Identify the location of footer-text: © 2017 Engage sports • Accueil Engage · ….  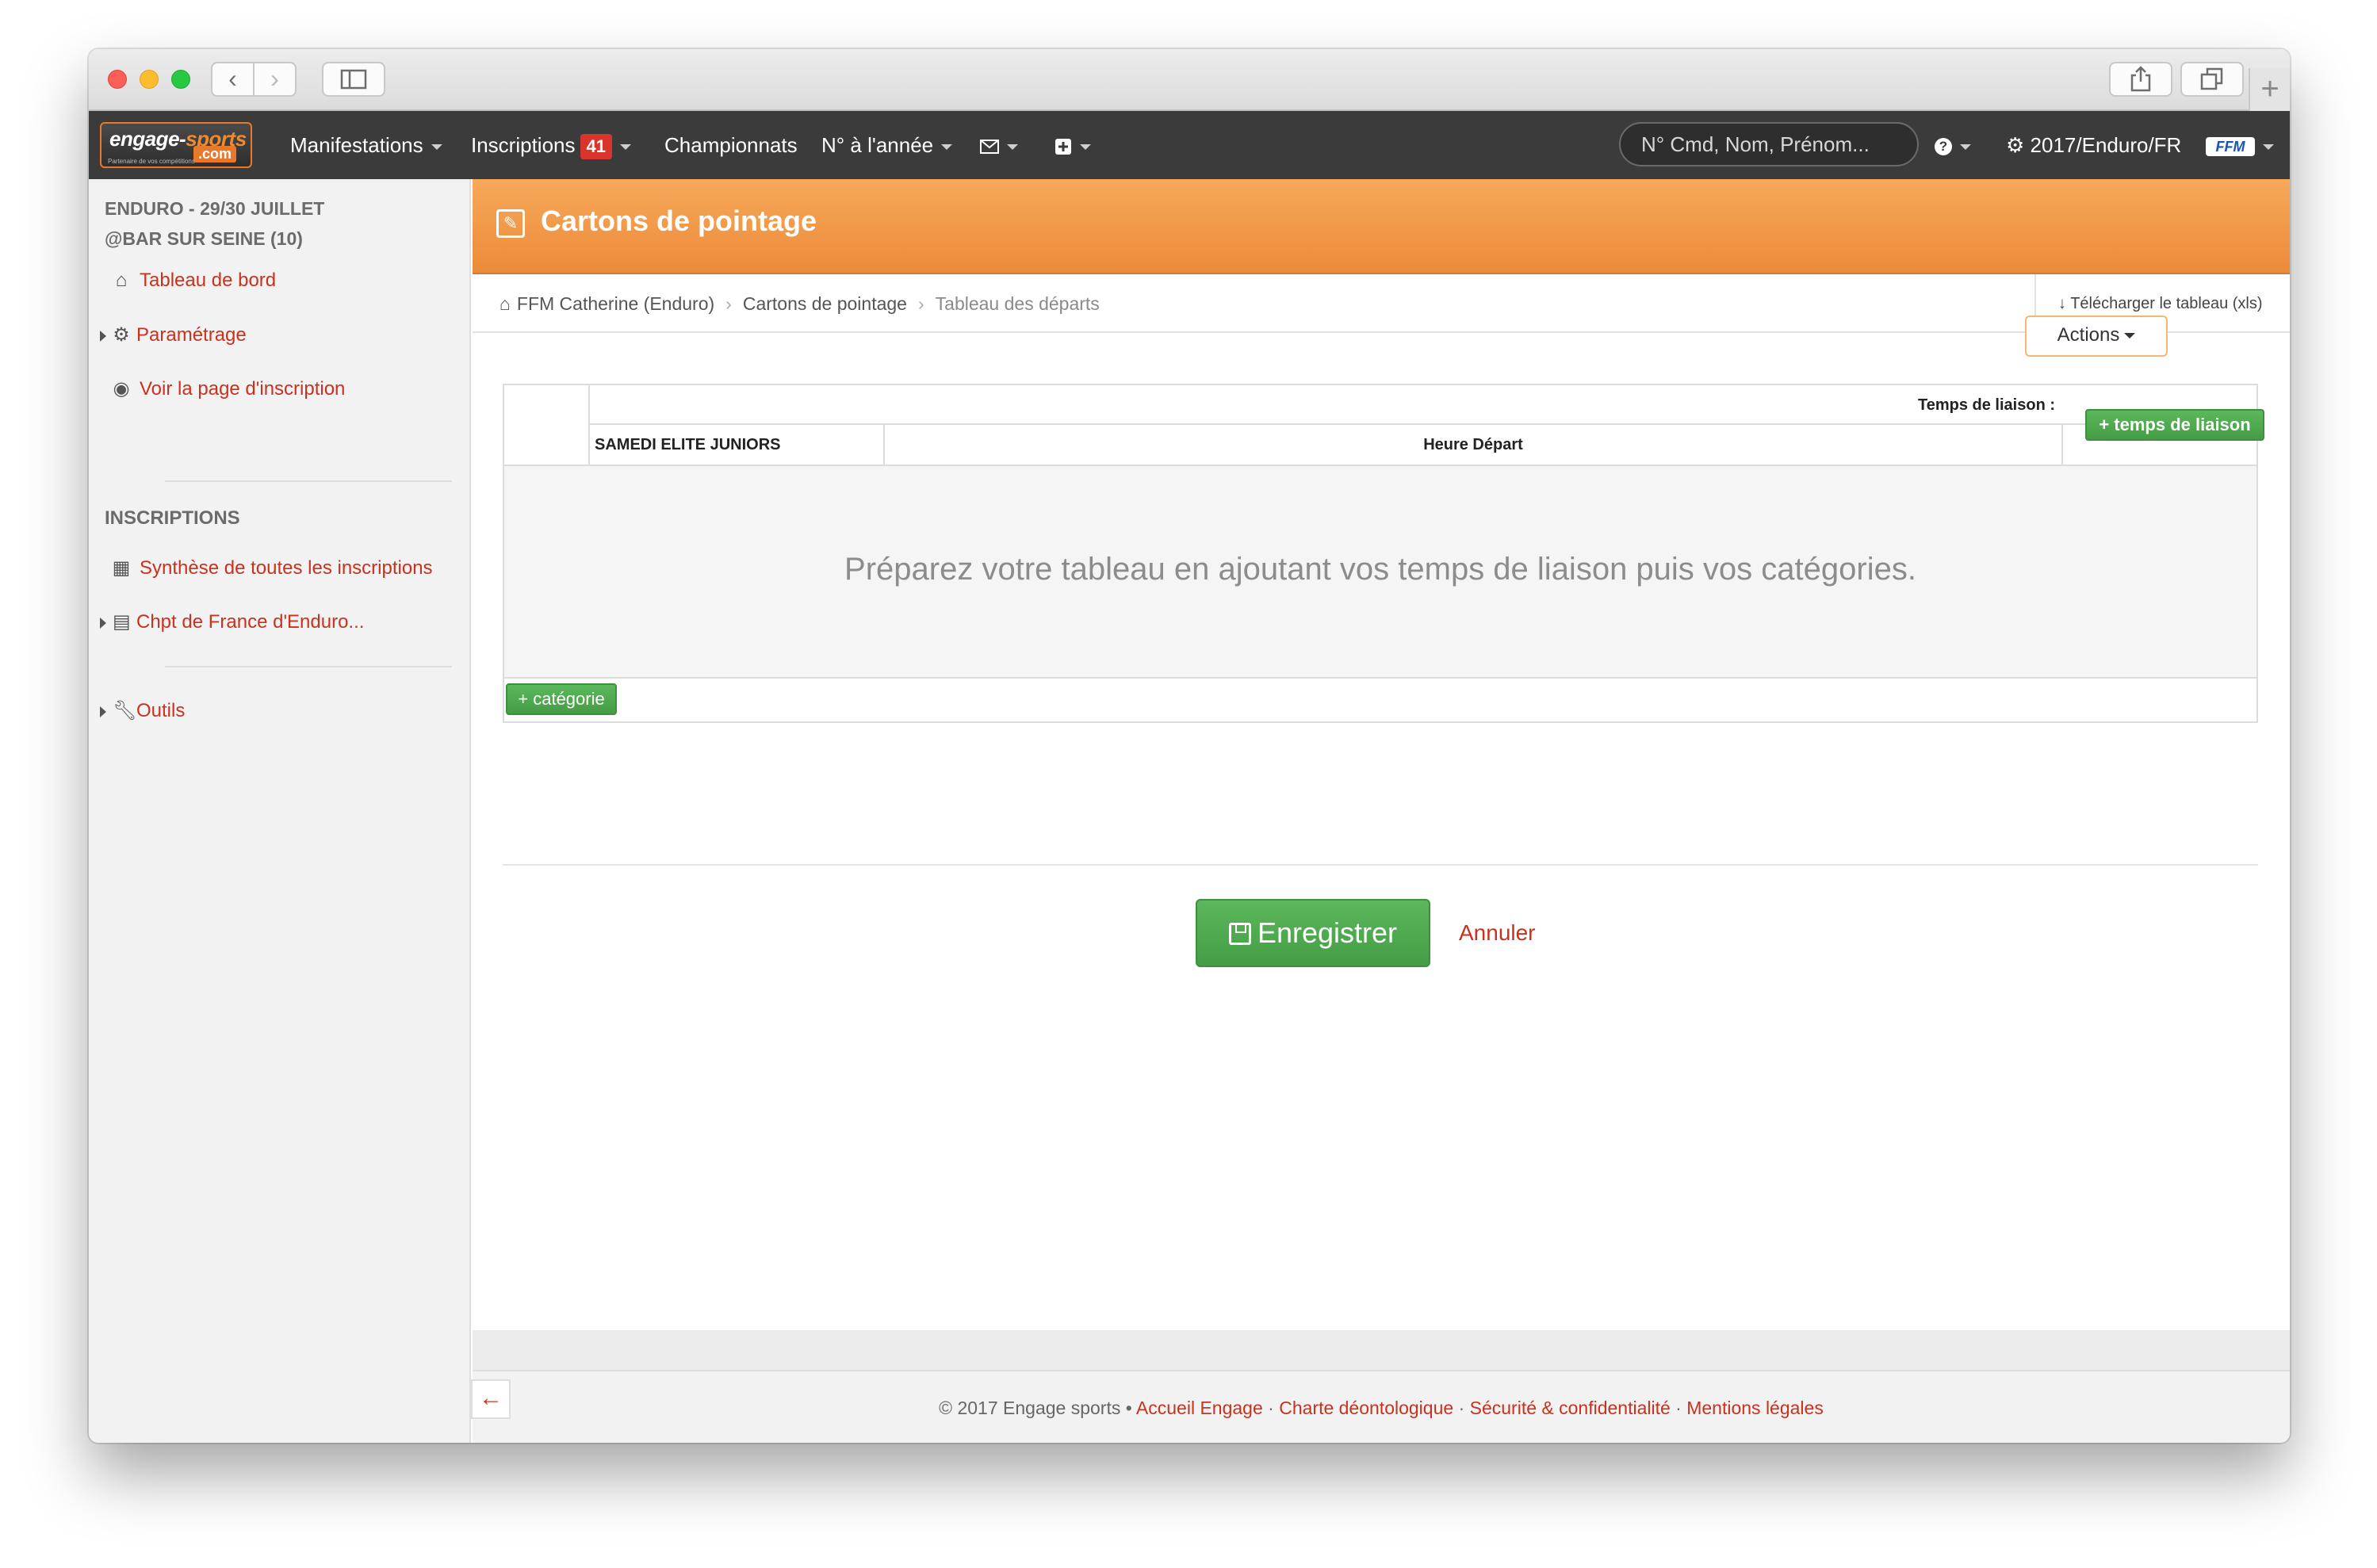
(1381, 1408).